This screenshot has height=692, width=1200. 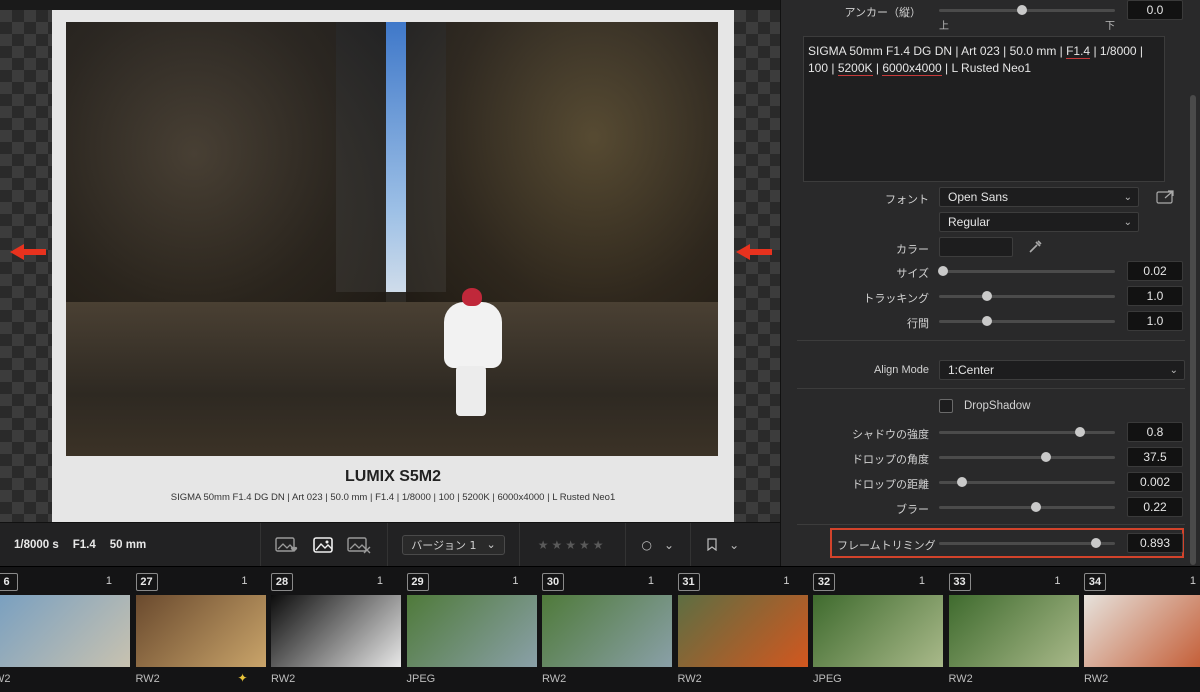 I want to click on filmstrip-item: 27 1 RW2 ✦, so click(x=192, y=629).